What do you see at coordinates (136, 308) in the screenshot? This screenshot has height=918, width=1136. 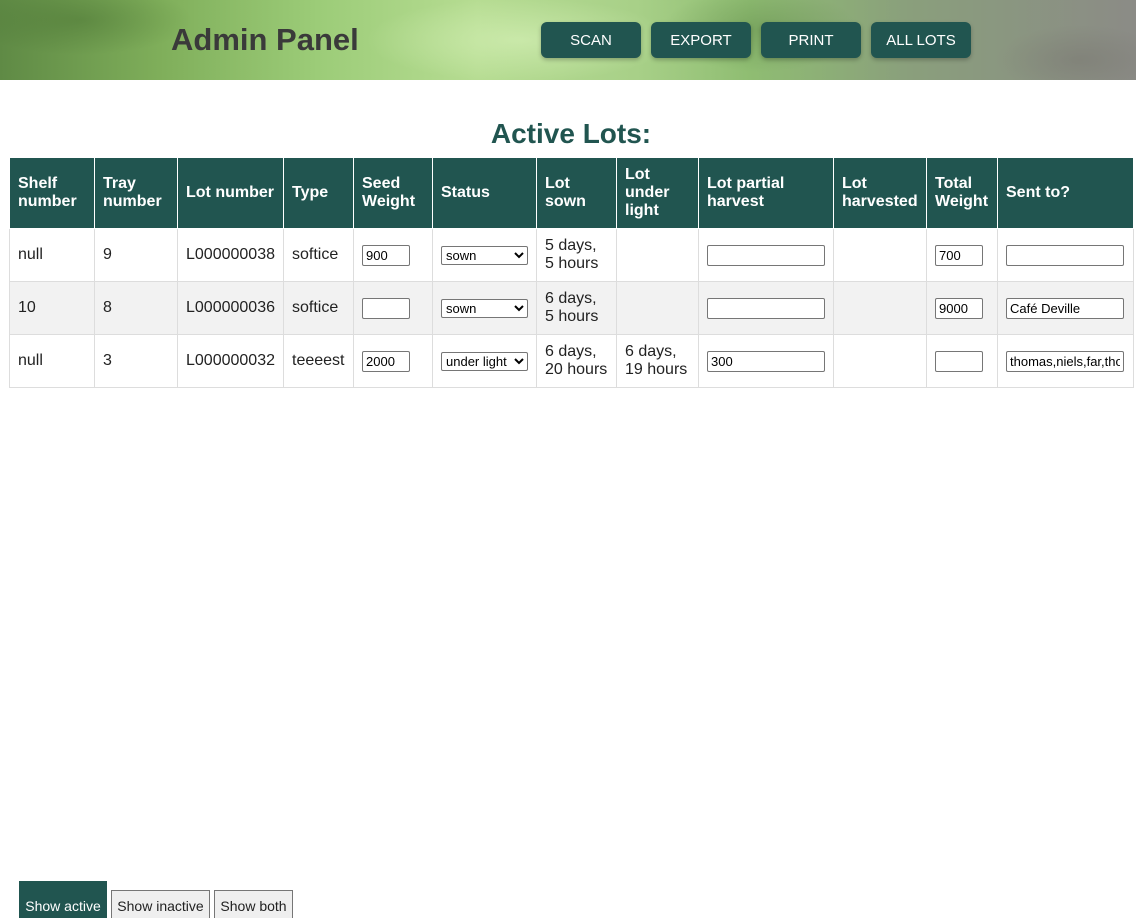 I see `tray-cell: 8` at bounding box center [136, 308].